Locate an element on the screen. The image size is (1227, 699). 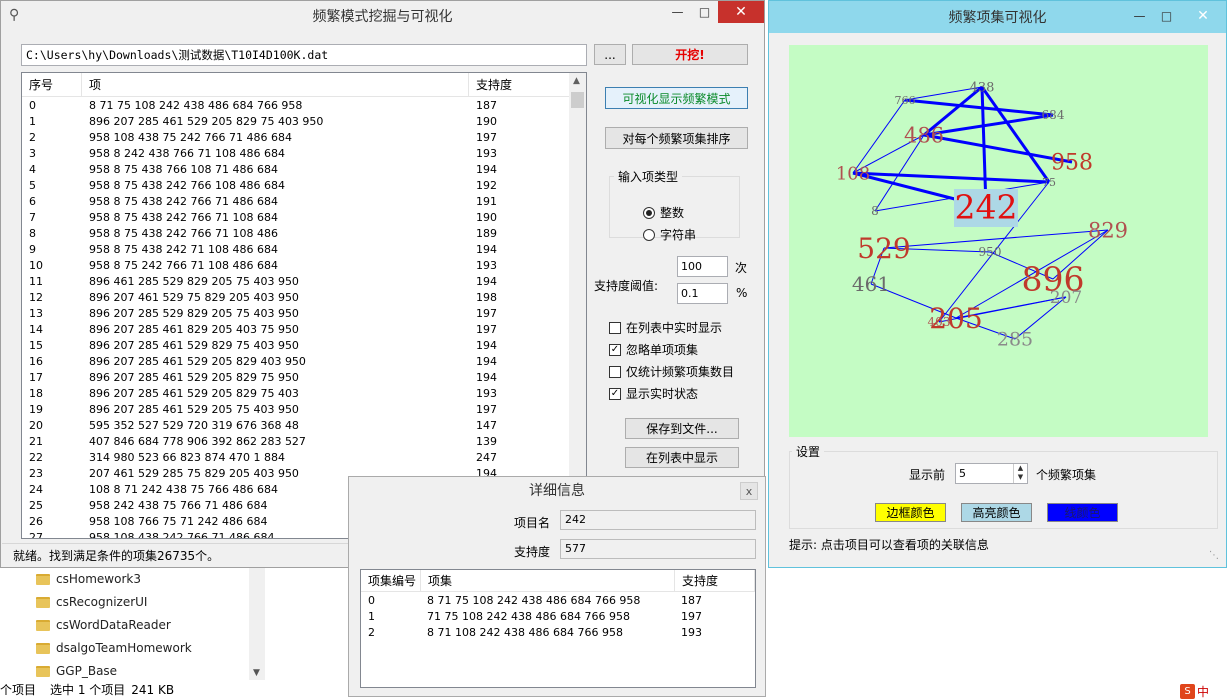
explorer-folder-item: dsalgoTeamHomework is located at coordinates (114, 648).